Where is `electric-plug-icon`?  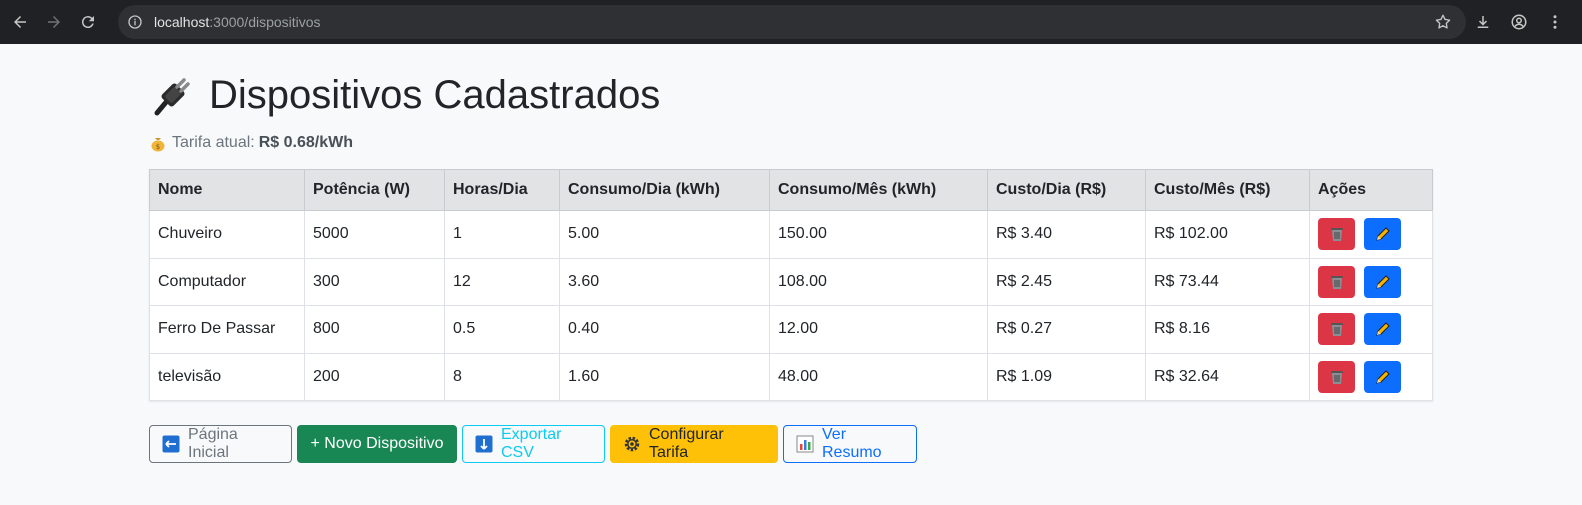 electric-plug-icon is located at coordinates (173, 95).